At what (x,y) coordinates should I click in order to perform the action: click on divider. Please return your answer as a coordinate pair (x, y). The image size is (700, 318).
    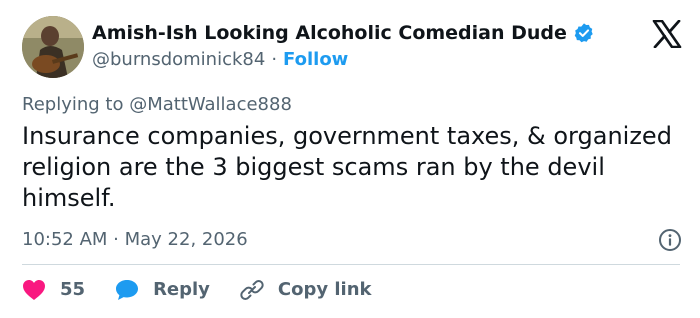
    Looking at the image, I should click on (351, 264).